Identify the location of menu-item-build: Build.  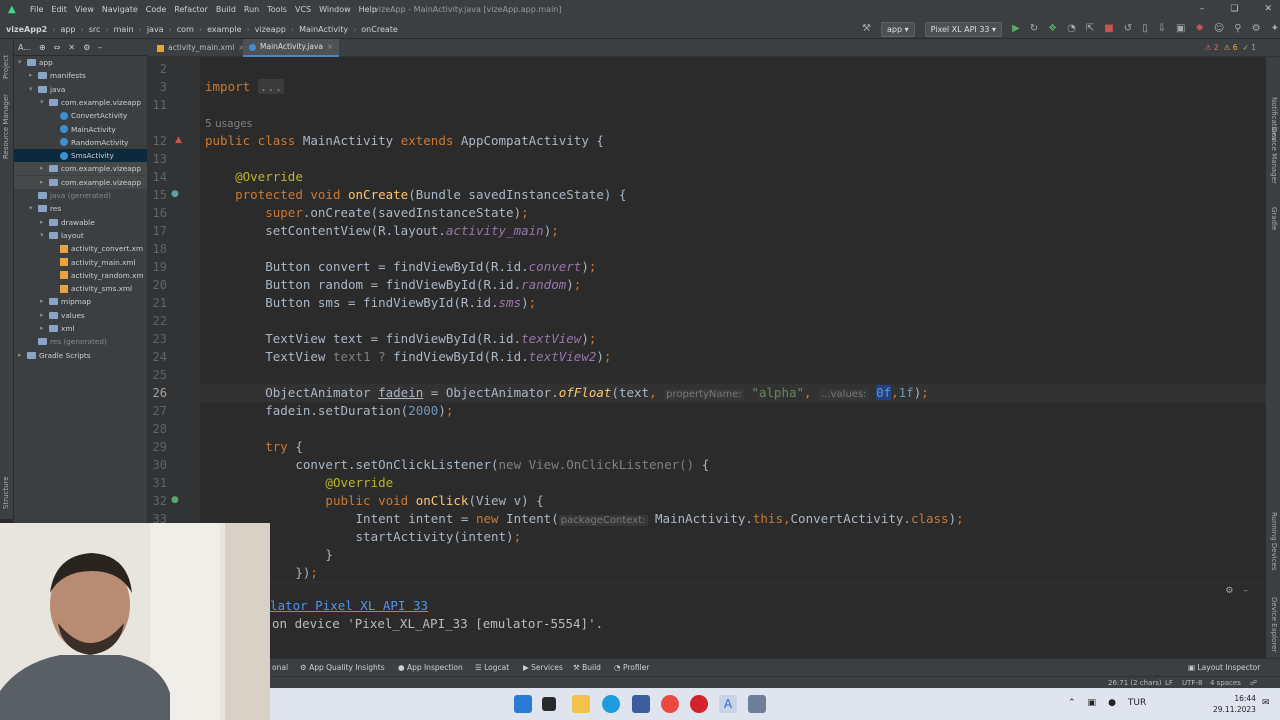
(226, 9).